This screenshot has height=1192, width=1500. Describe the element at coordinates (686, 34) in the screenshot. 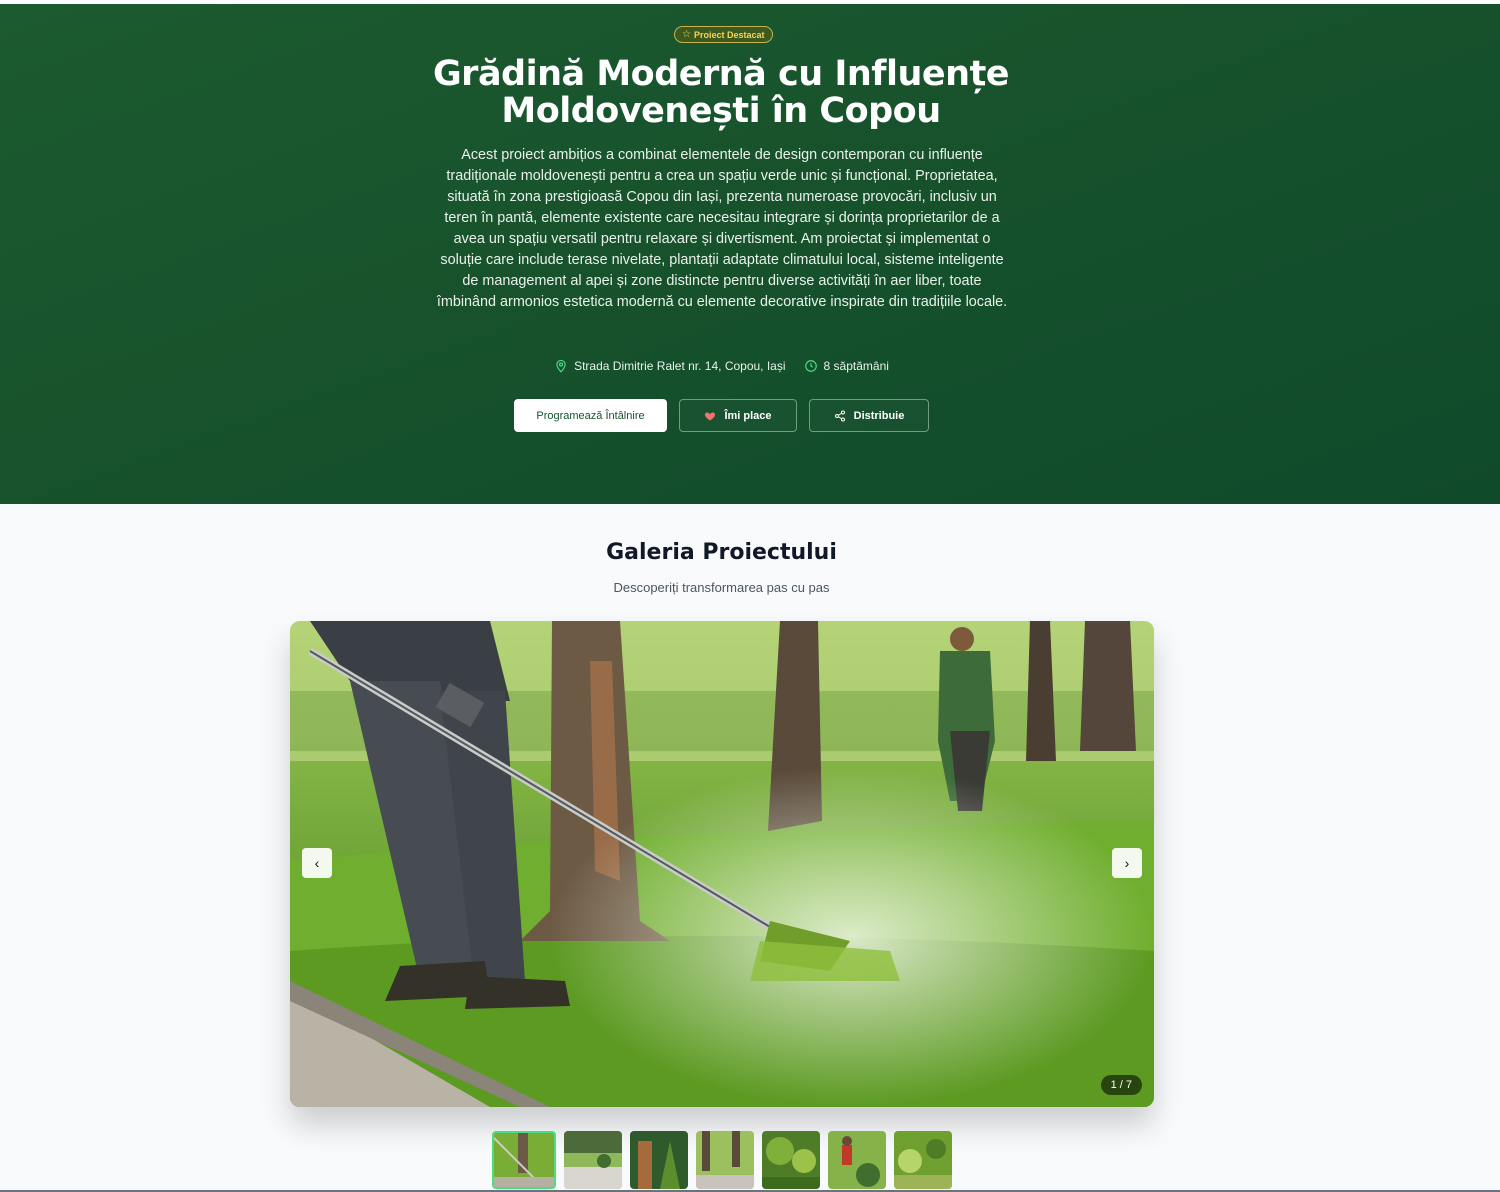

I see `star-icon: ☆` at that location.